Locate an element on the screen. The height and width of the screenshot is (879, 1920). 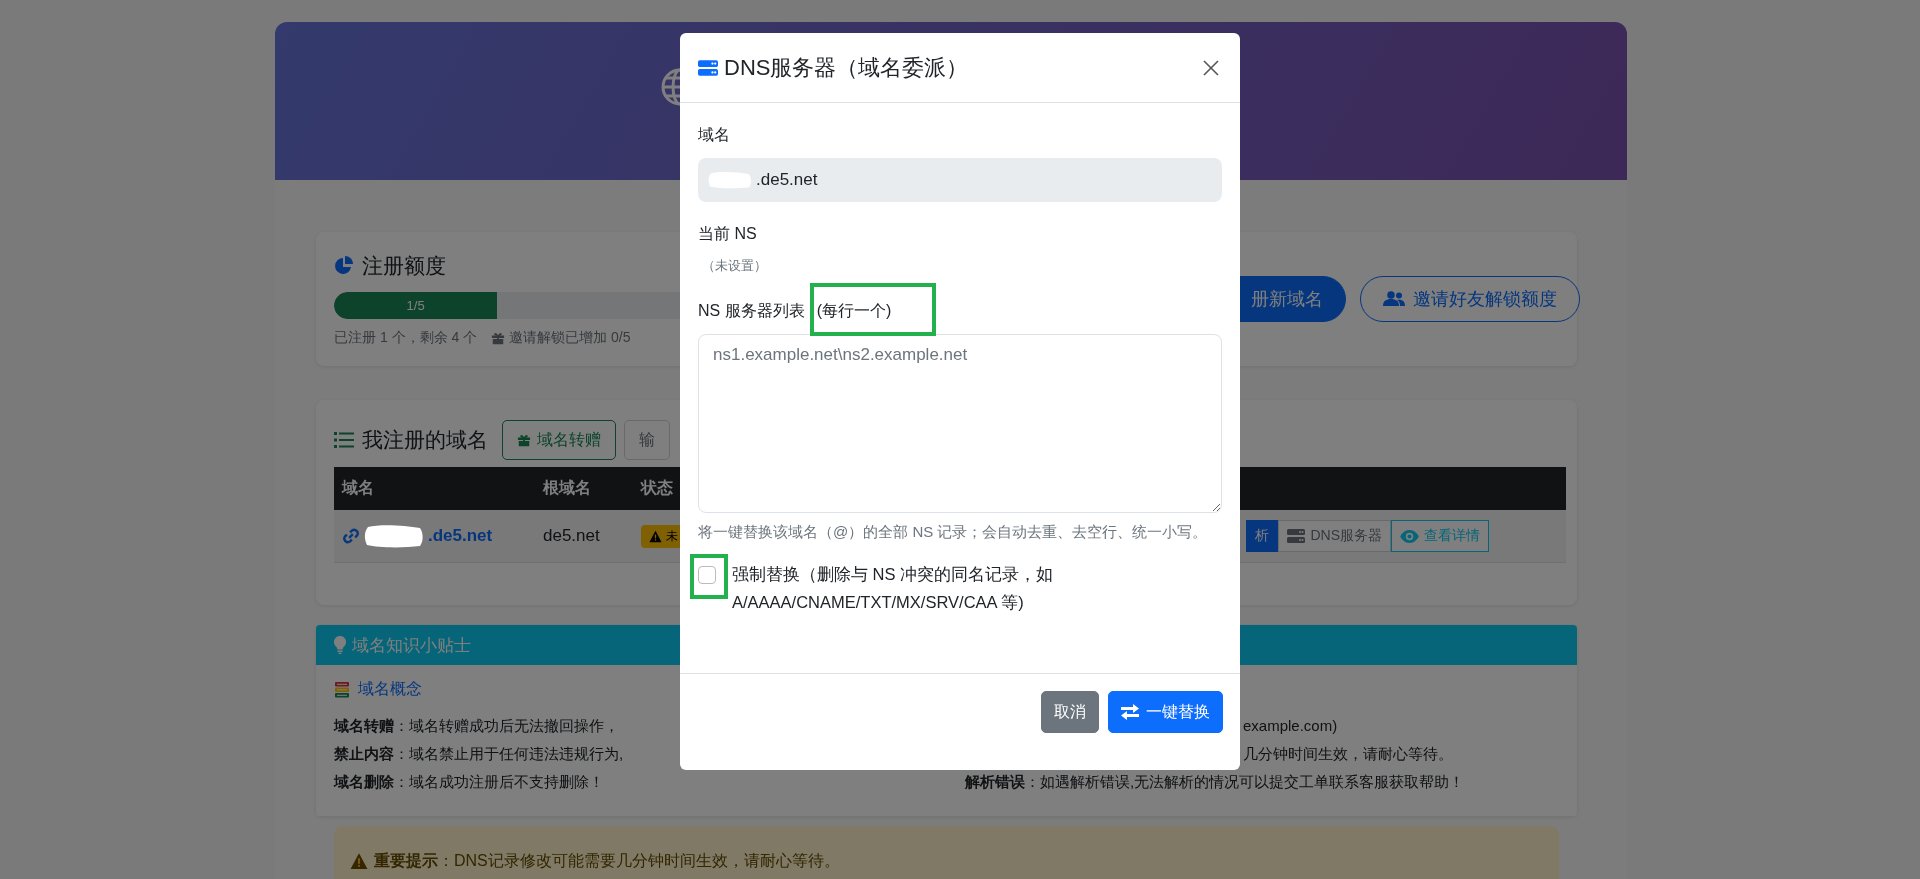
tip-text: 解析错误：如遇解析错误,无法解析的情况可以提交工单联系客服获取帮助！ is located at coordinates (1215, 781).